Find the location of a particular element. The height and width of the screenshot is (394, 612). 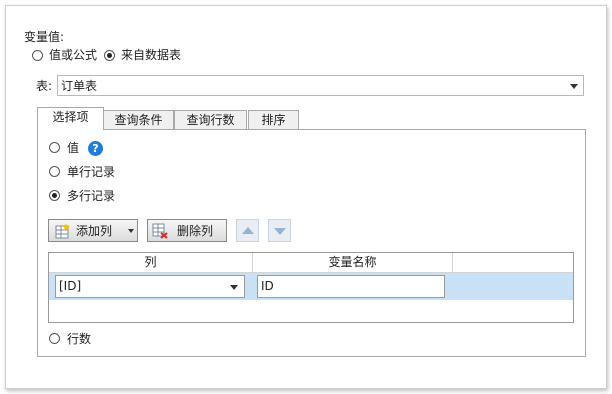

move-down-button is located at coordinates (279, 230).